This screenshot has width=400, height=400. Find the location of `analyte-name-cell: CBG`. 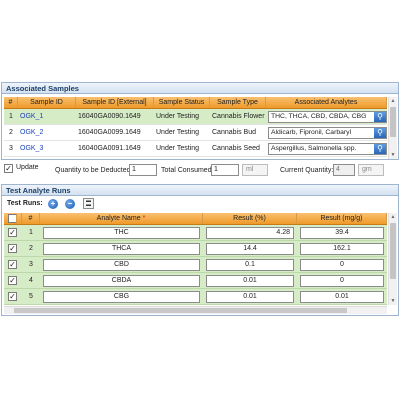

analyte-name-cell: CBG is located at coordinates (121, 296).